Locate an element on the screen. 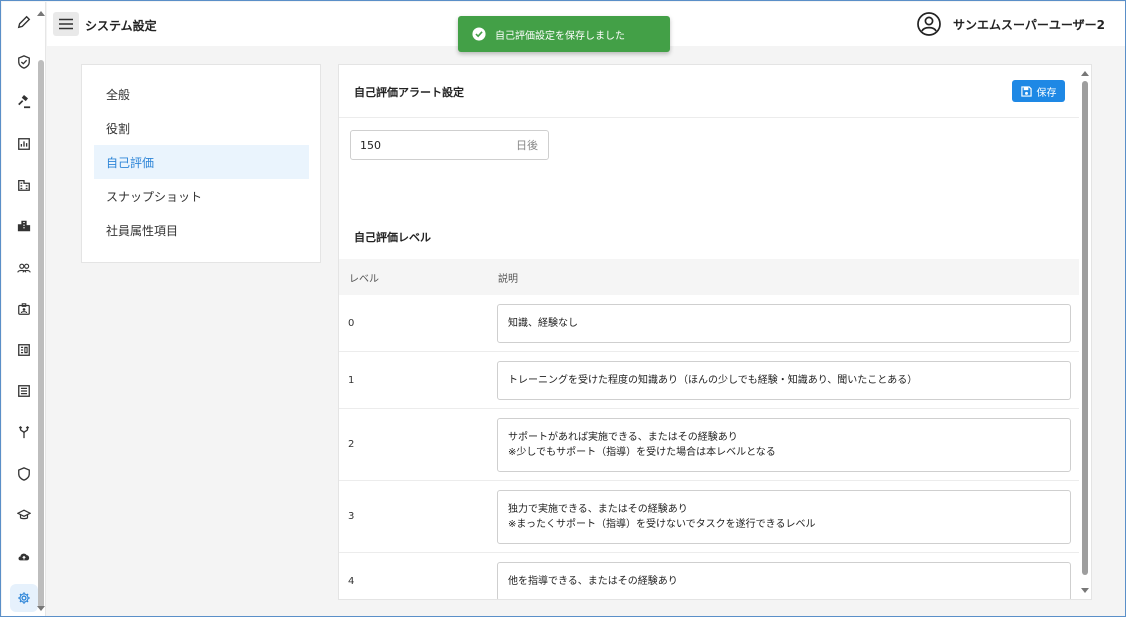 This screenshot has height=617, width=1126. menu-button is located at coordinates (66, 24).